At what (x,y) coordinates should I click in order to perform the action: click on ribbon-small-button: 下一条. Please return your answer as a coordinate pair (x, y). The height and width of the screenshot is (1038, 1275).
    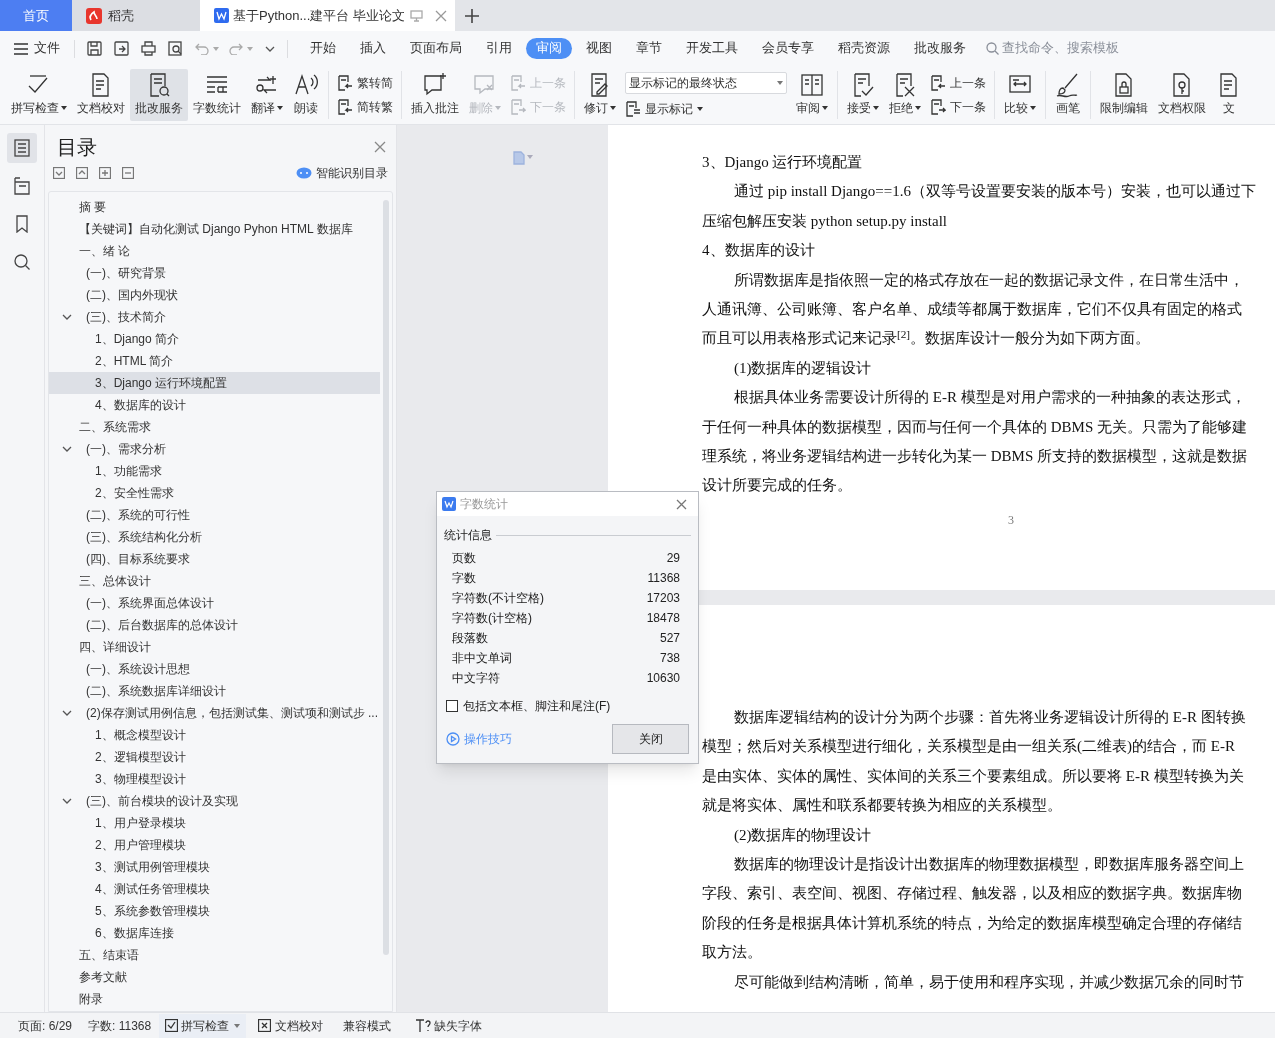
    Looking at the image, I should click on (958, 107).